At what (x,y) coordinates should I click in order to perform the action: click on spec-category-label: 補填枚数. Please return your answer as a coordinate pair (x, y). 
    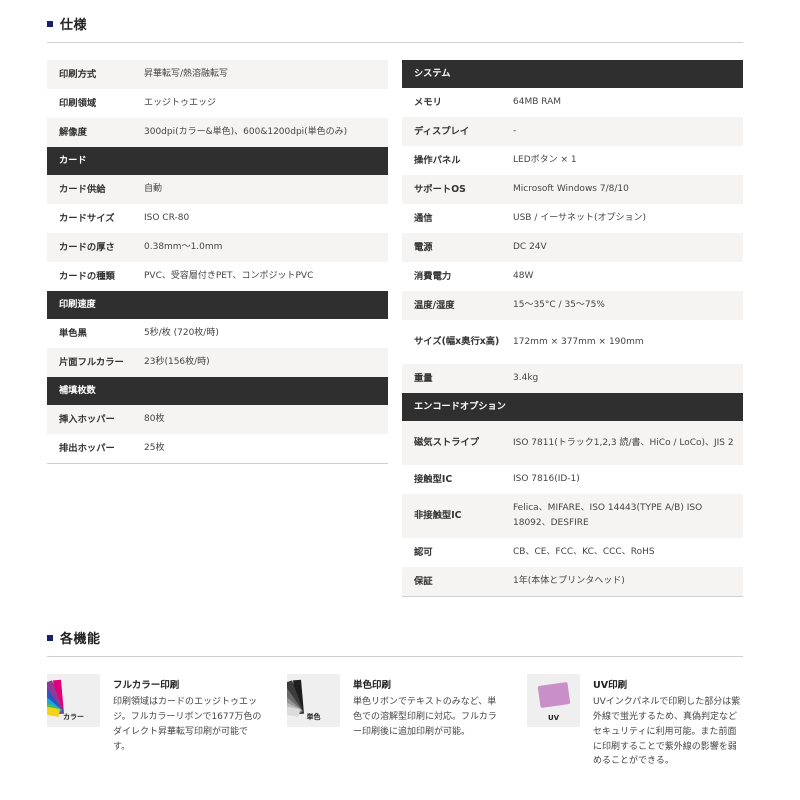
    Looking at the image, I should click on (77, 391).